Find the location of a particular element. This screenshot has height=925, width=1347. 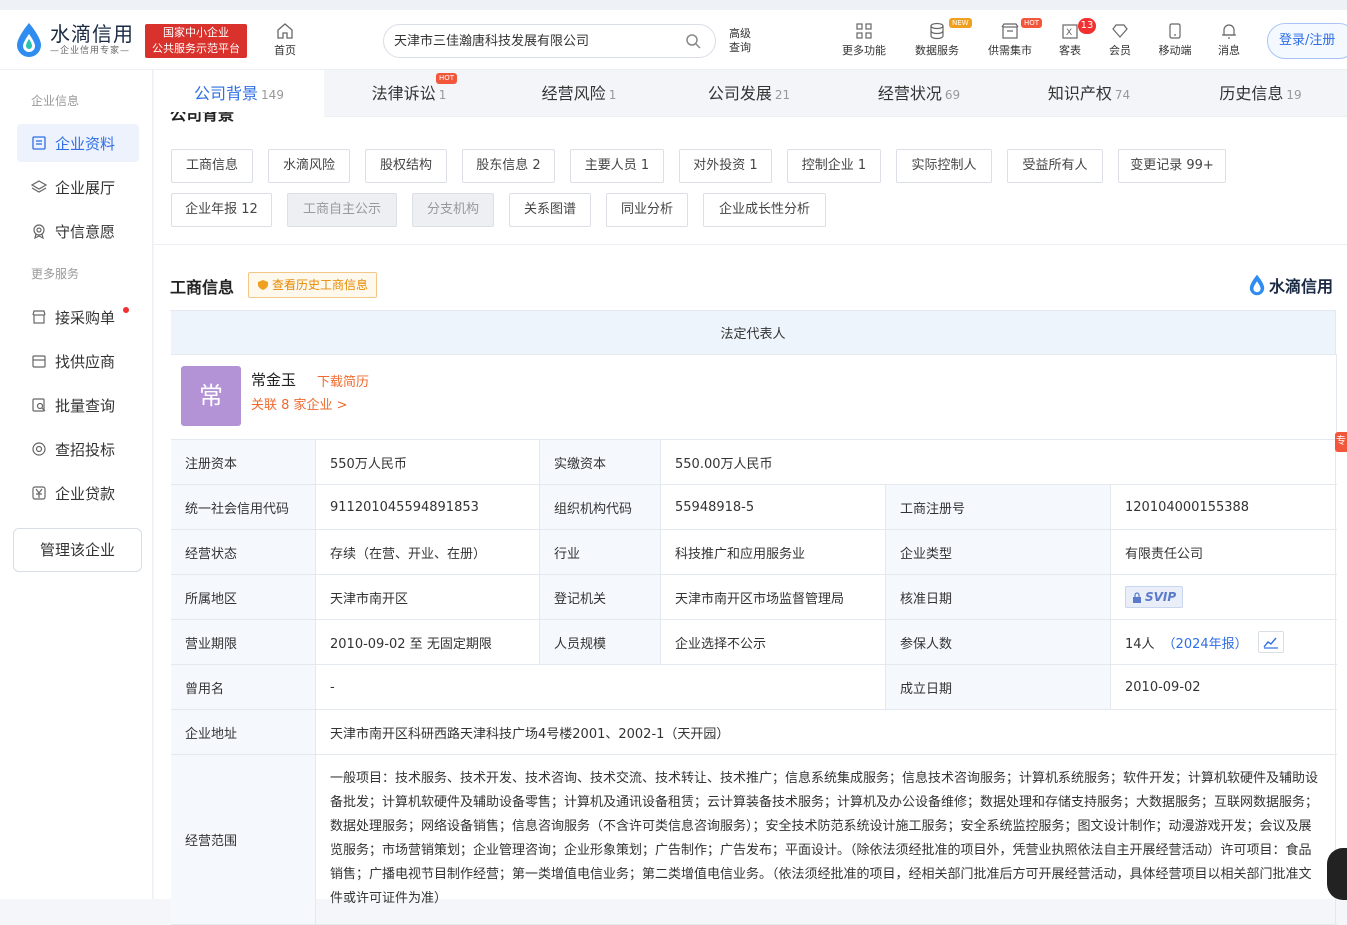

chip-annual-reports: 企业年报 12 is located at coordinates (221, 210).